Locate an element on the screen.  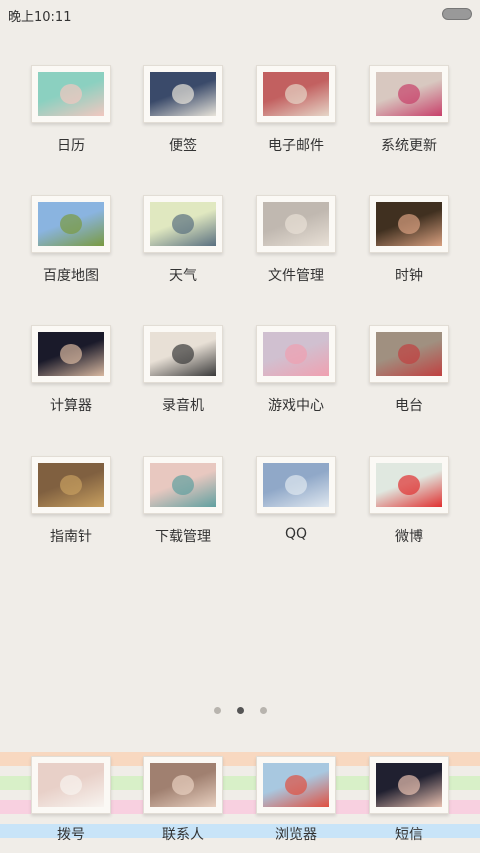
app-umbrella: 天气 is located at coordinates (183, 240).